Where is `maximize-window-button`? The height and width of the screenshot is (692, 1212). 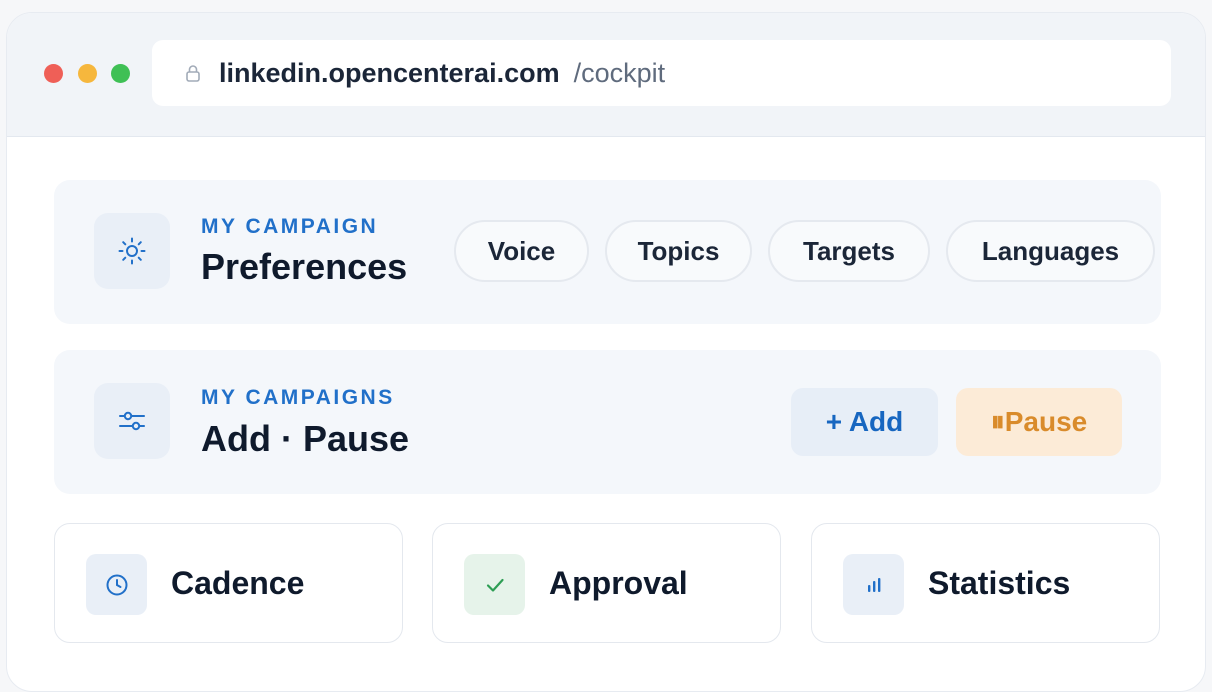 maximize-window-button is located at coordinates (120, 73).